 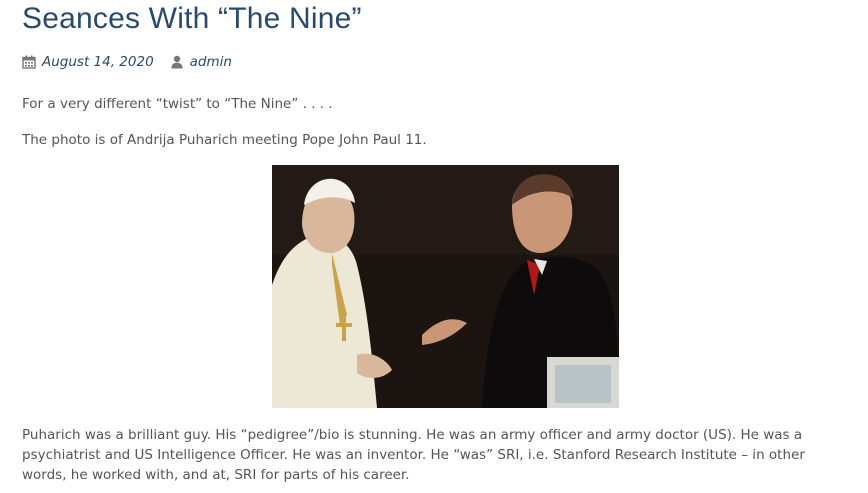 What do you see at coordinates (29, 62) in the screenshot?
I see `calendar-icon` at bounding box center [29, 62].